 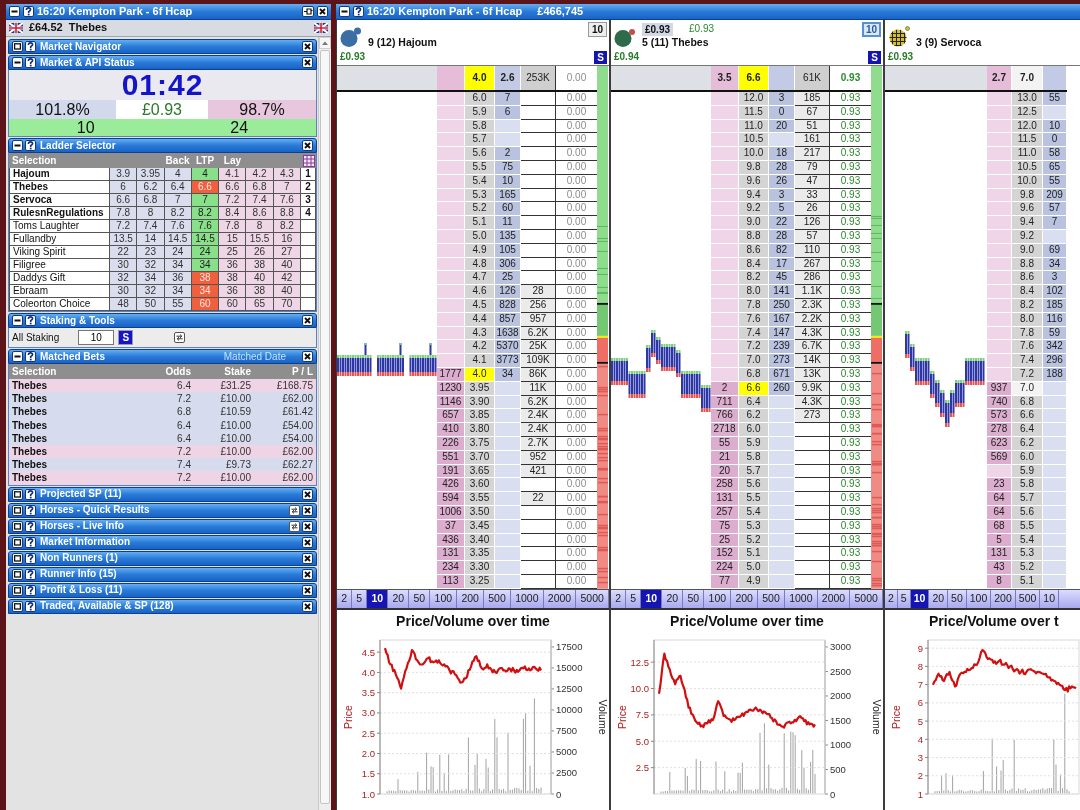 I want to click on lay-price: 8, so click(x=260, y=226).